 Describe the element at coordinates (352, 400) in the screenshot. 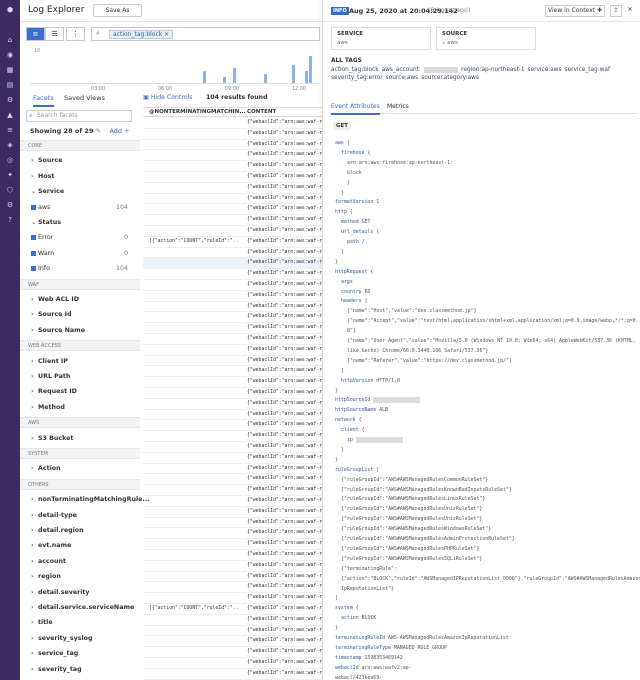

I see `attribute-key: httpSourceId` at that location.